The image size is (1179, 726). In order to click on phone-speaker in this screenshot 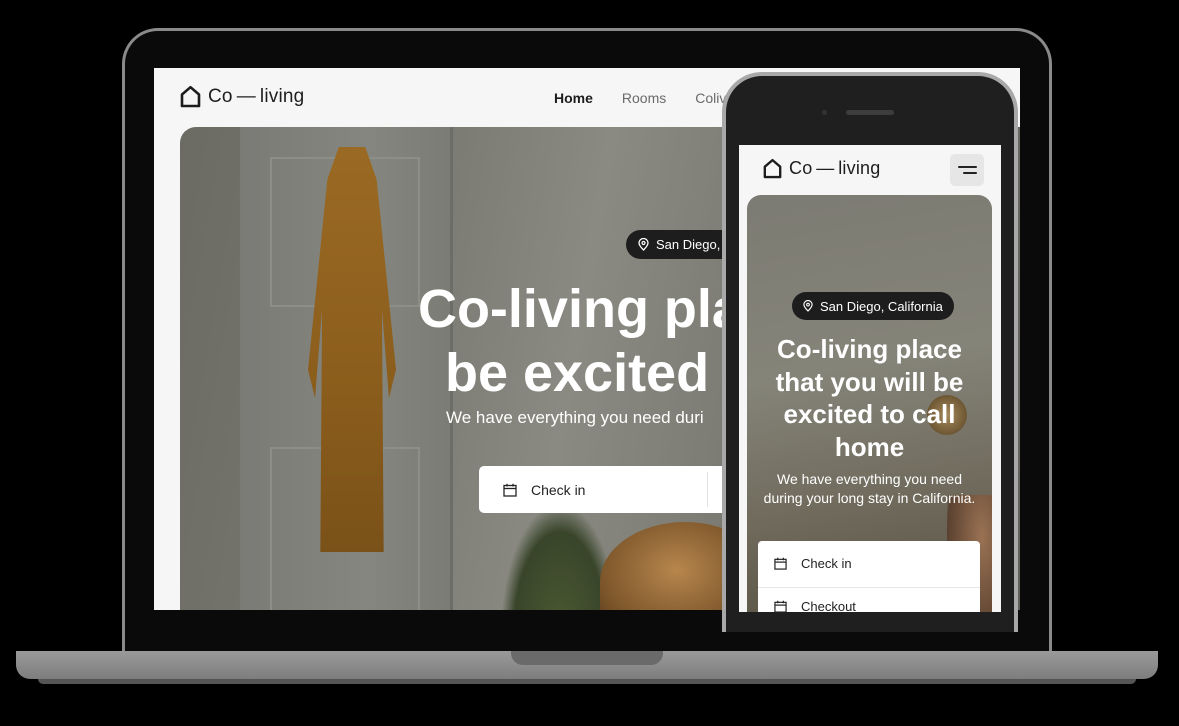, I will do `click(870, 112)`.